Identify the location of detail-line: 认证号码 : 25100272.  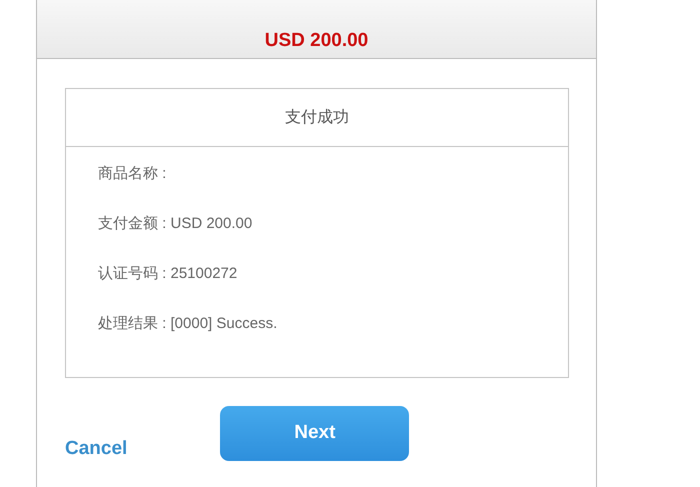
(168, 273).